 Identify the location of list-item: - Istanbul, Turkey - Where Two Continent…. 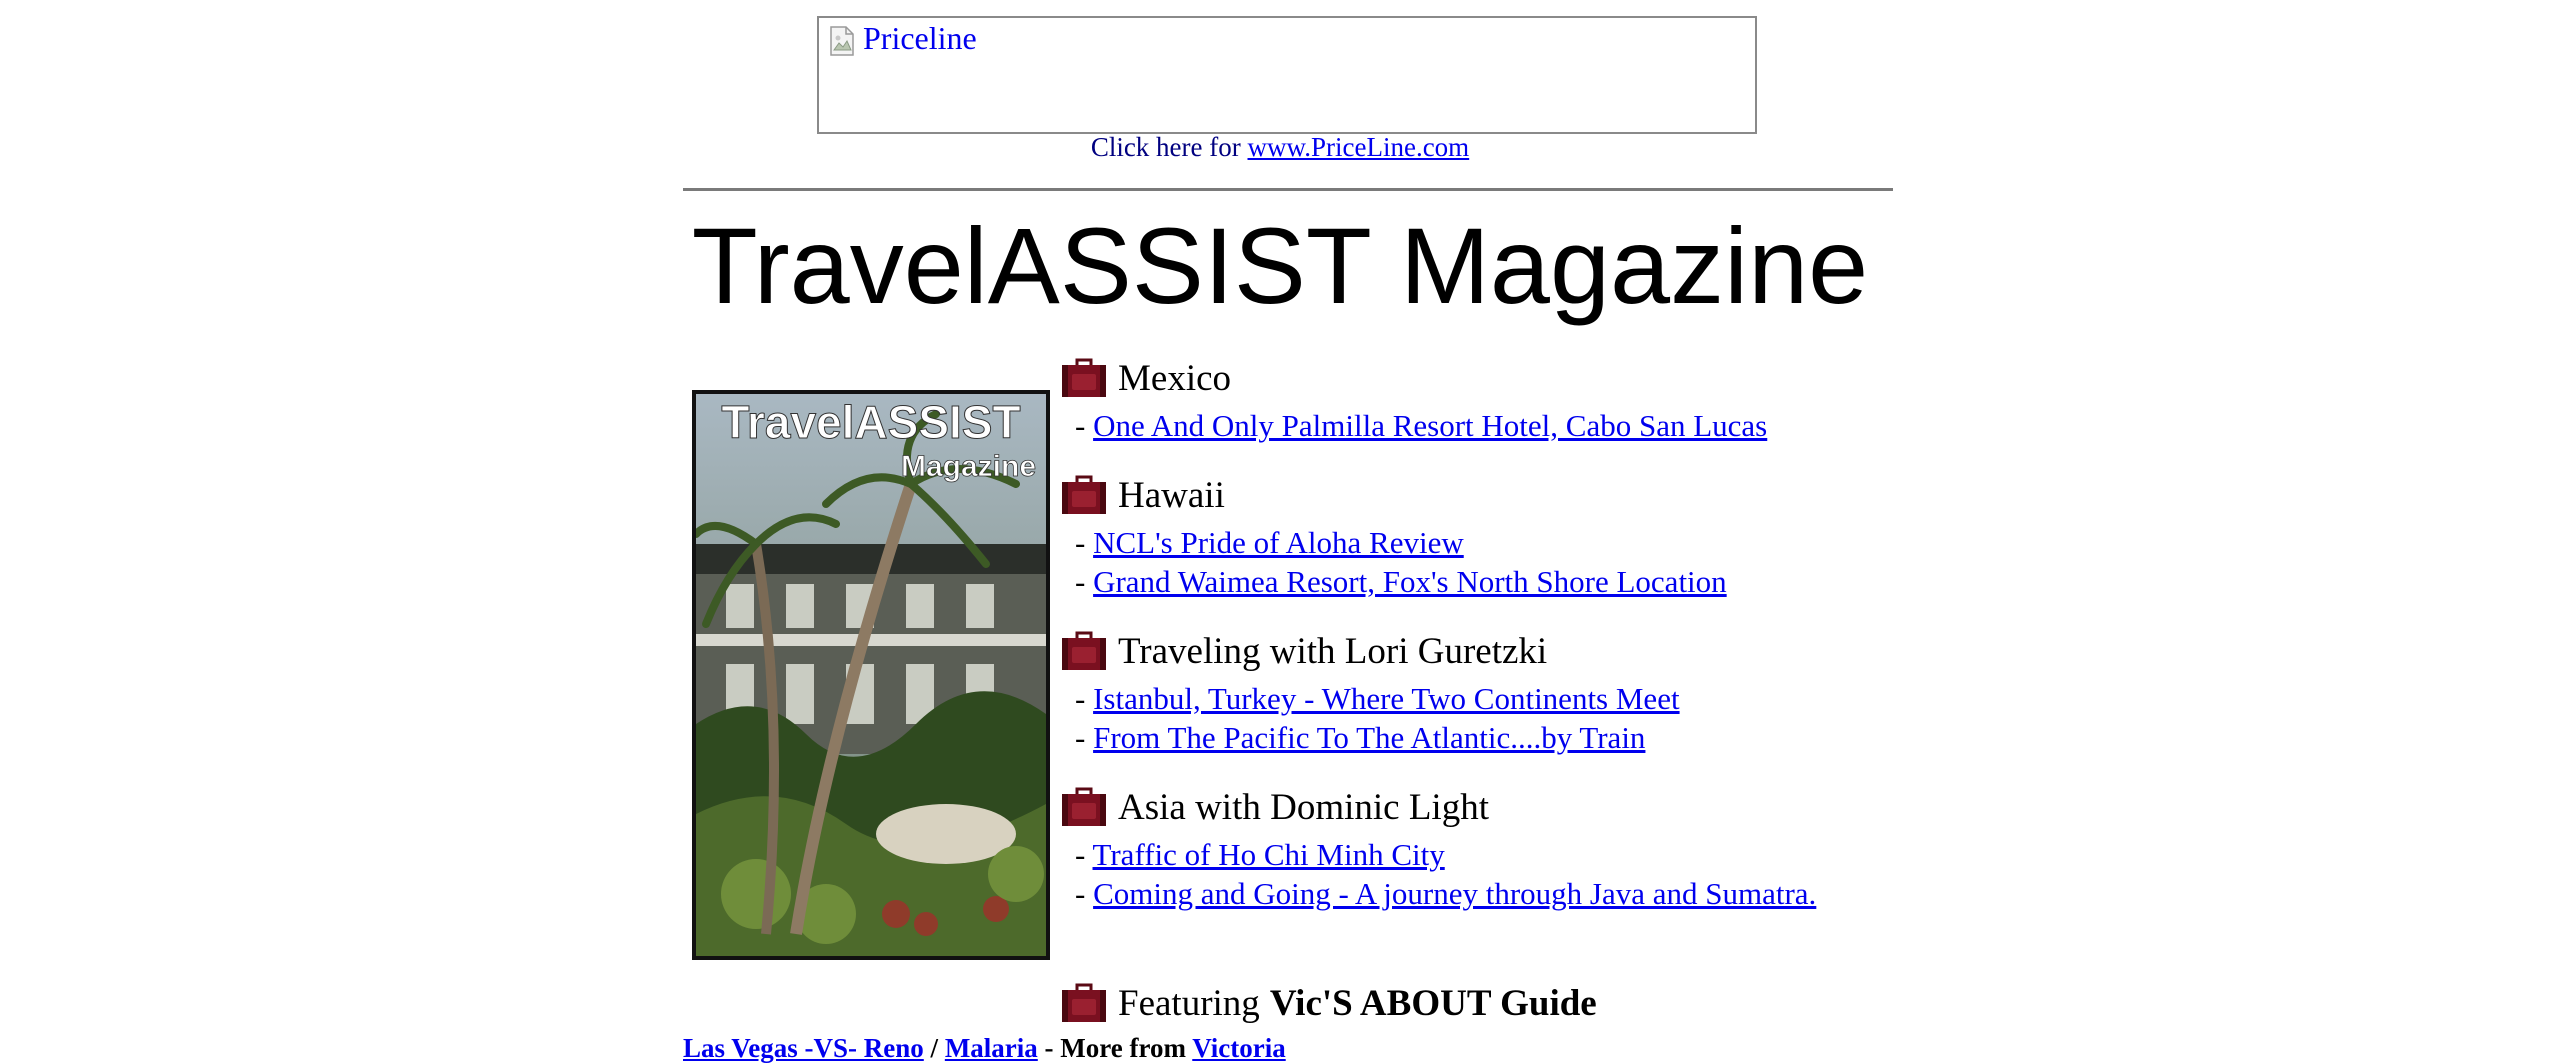
(1377, 698).